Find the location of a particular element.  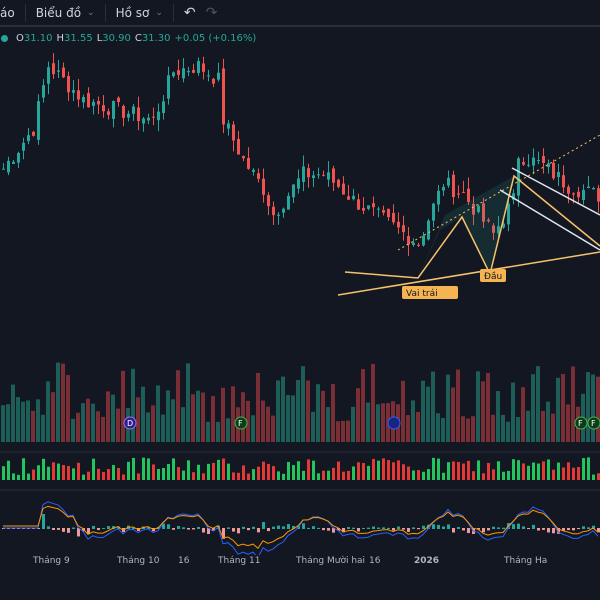

profile-menu-button: Hồ sơ ⌄ is located at coordinates (139, 12).